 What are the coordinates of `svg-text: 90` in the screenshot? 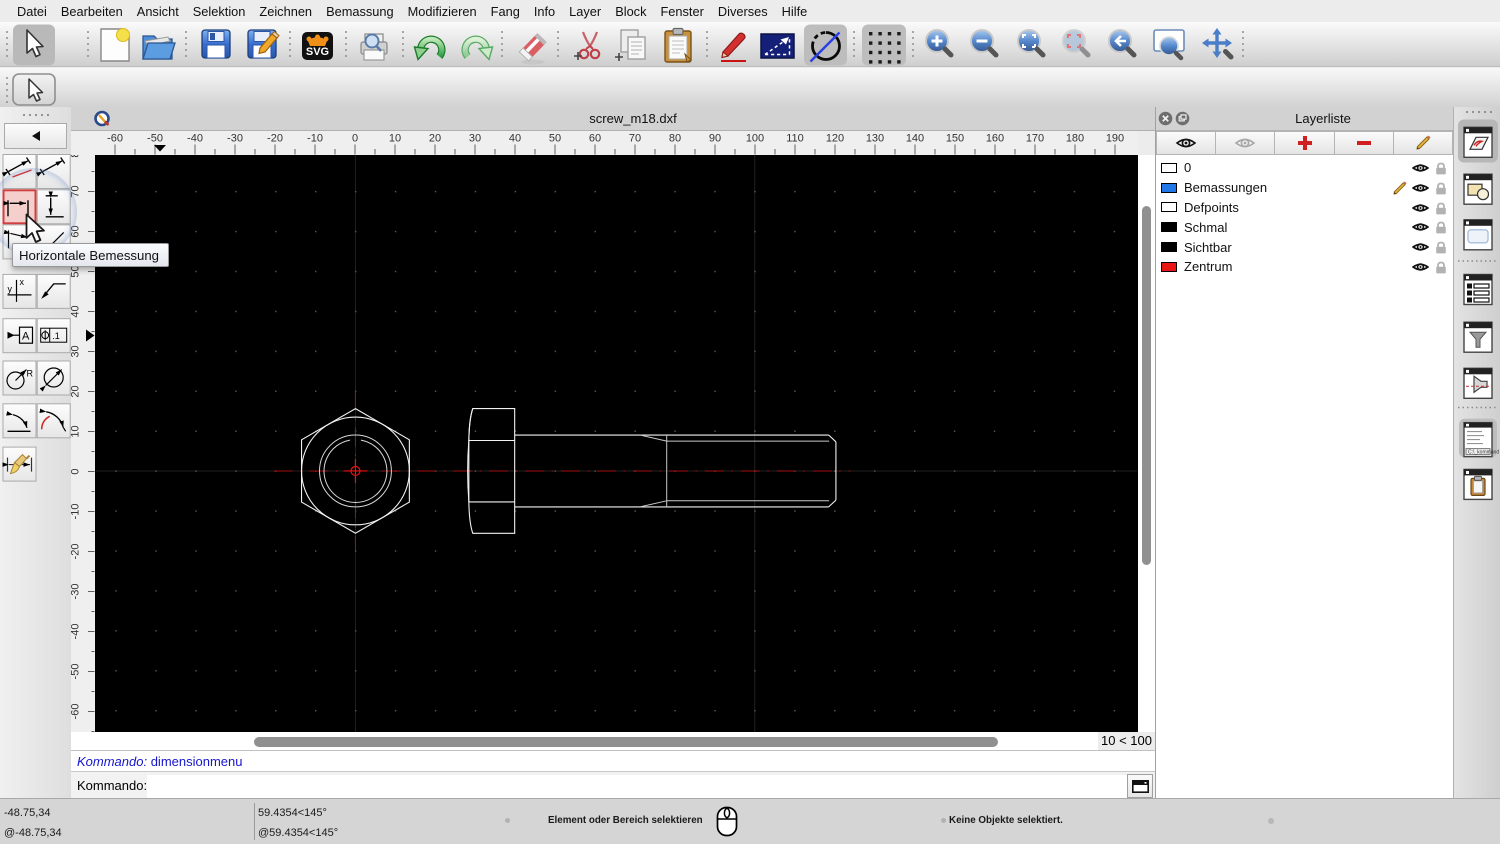 It's located at (715, 139).